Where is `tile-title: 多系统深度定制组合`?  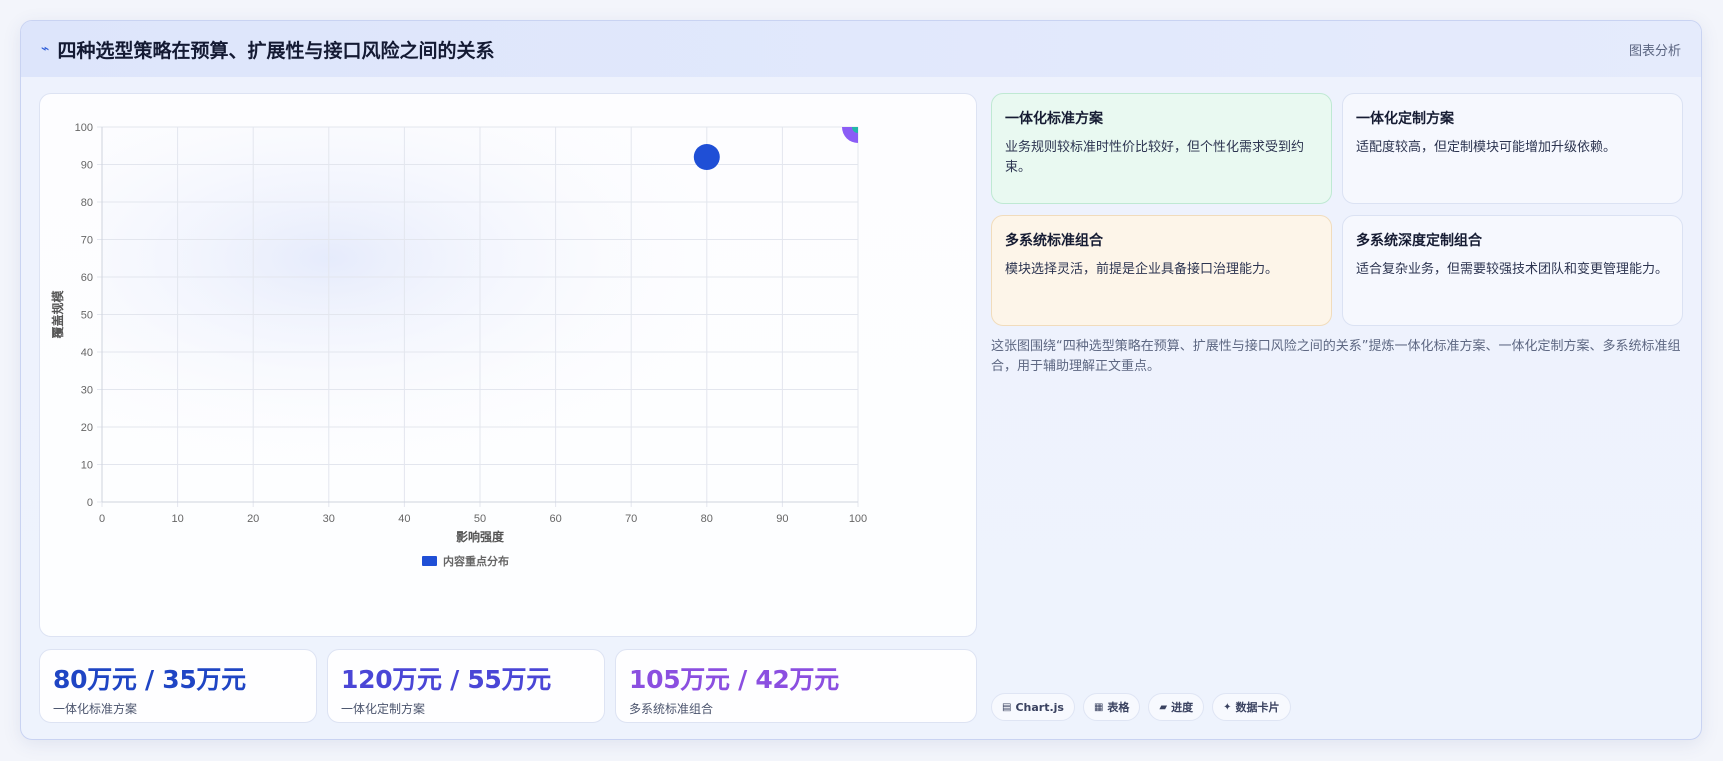 tile-title: 多系统深度定制组合 is located at coordinates (1419, 241).